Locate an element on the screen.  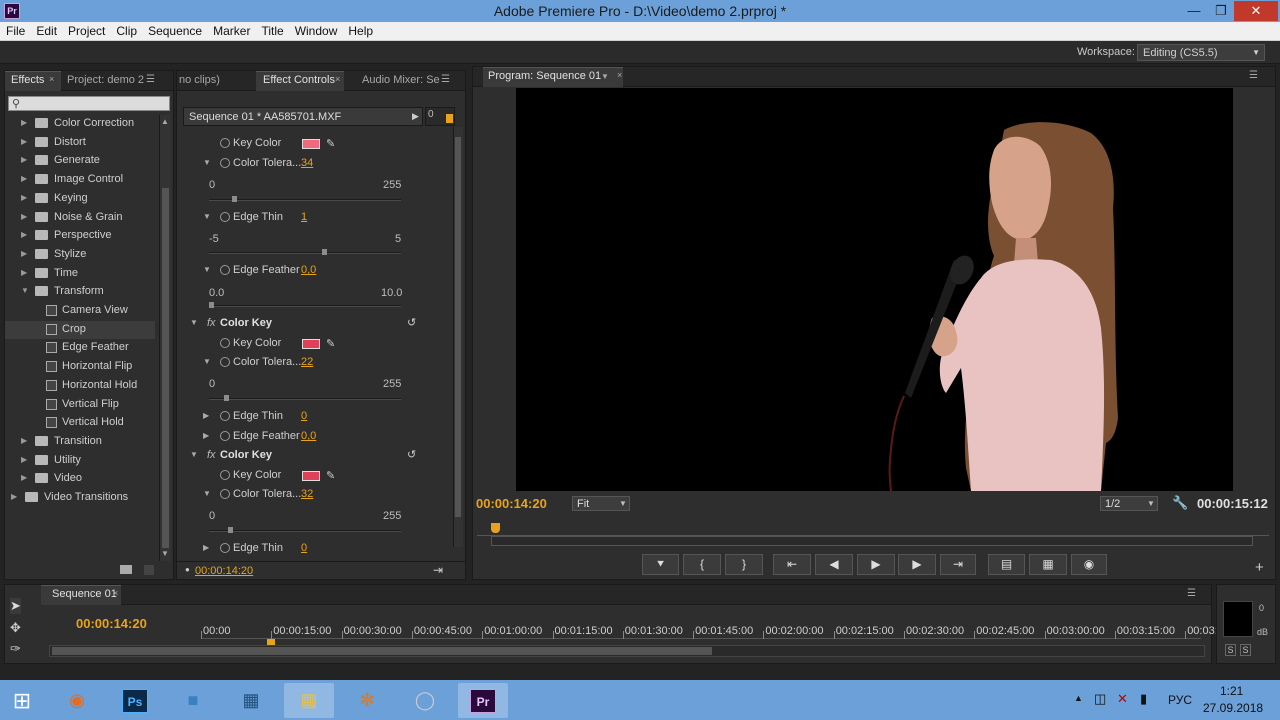
workspace-select: Editing (CS5.5) ▼ is located at coordinates (1201, 52).